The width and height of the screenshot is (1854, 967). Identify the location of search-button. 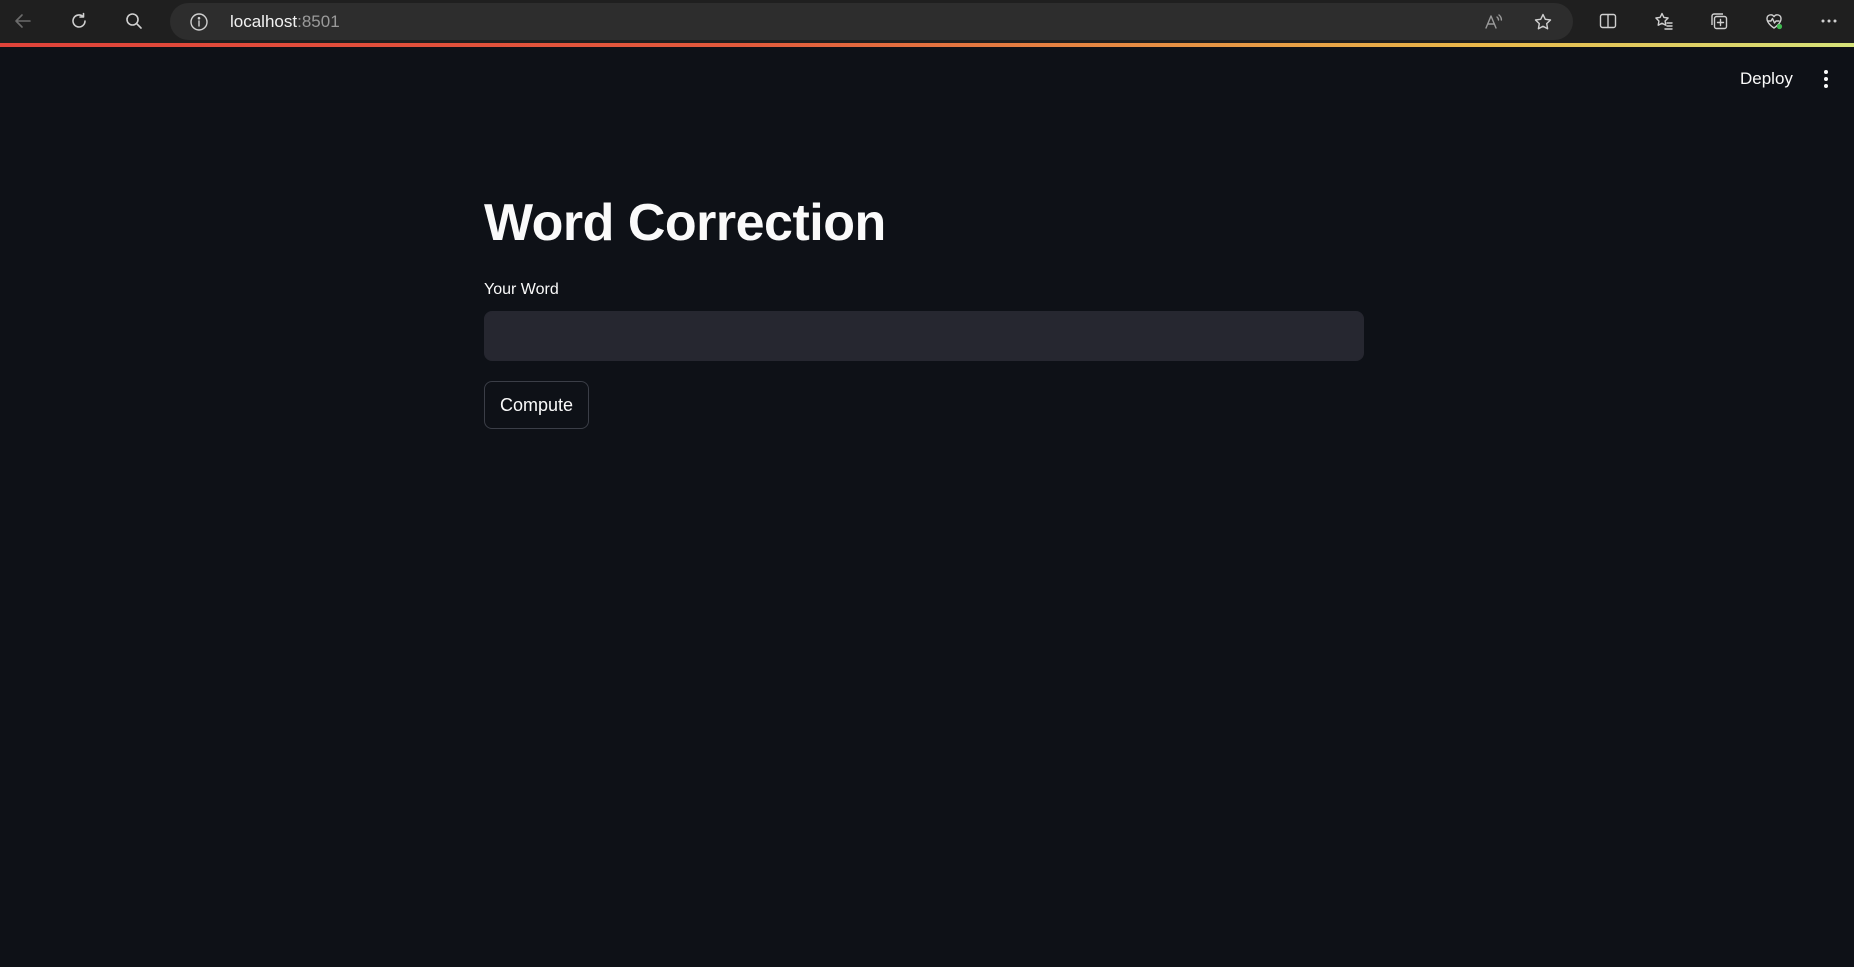
(134, 21).